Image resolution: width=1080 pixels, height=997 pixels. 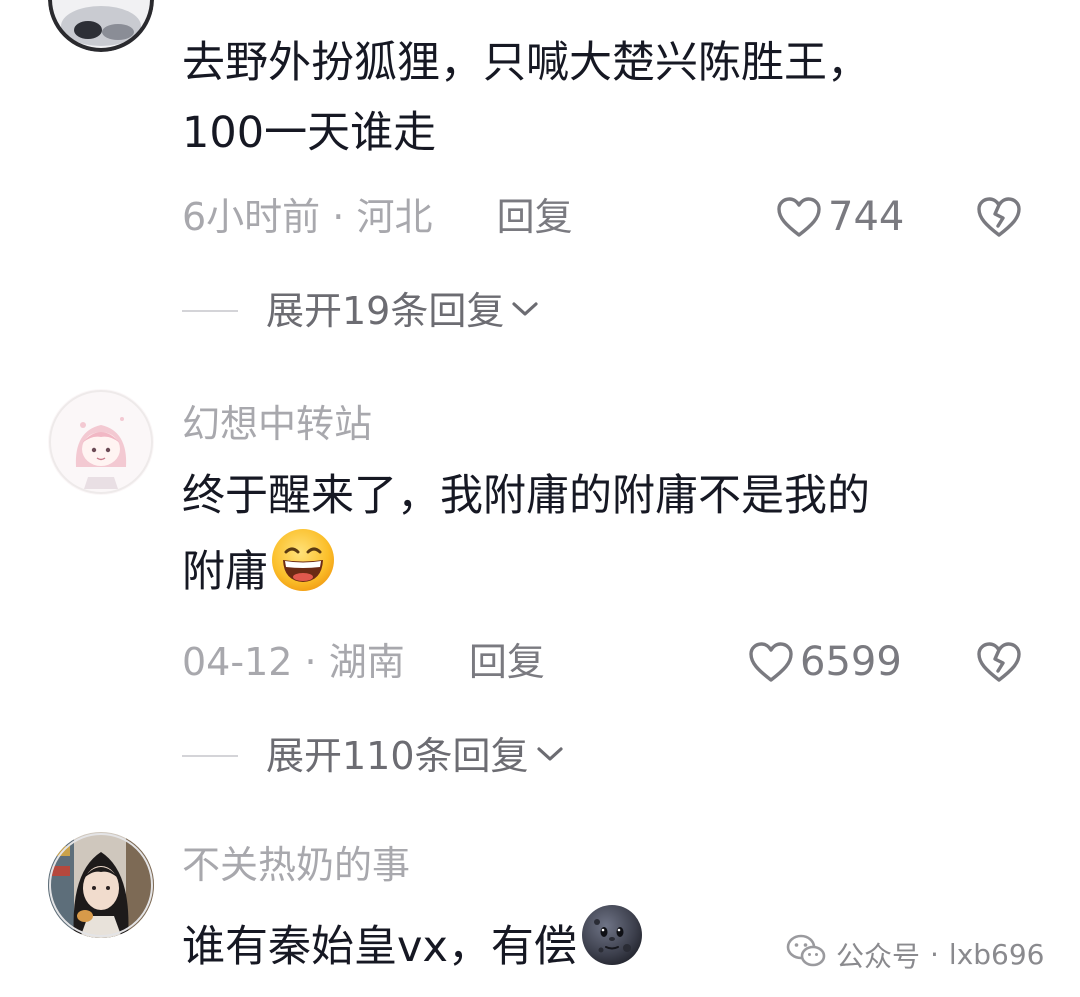 What do you see at coordinates (866, 217) in the screenshot?
I see `like-count: 744` at bounding box center [866, 217].